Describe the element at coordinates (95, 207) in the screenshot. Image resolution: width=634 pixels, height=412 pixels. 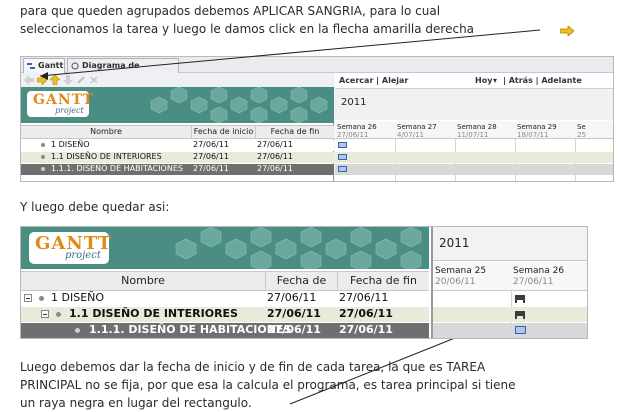
I see `after-text: Y luego debe quedar asi:` at that location.